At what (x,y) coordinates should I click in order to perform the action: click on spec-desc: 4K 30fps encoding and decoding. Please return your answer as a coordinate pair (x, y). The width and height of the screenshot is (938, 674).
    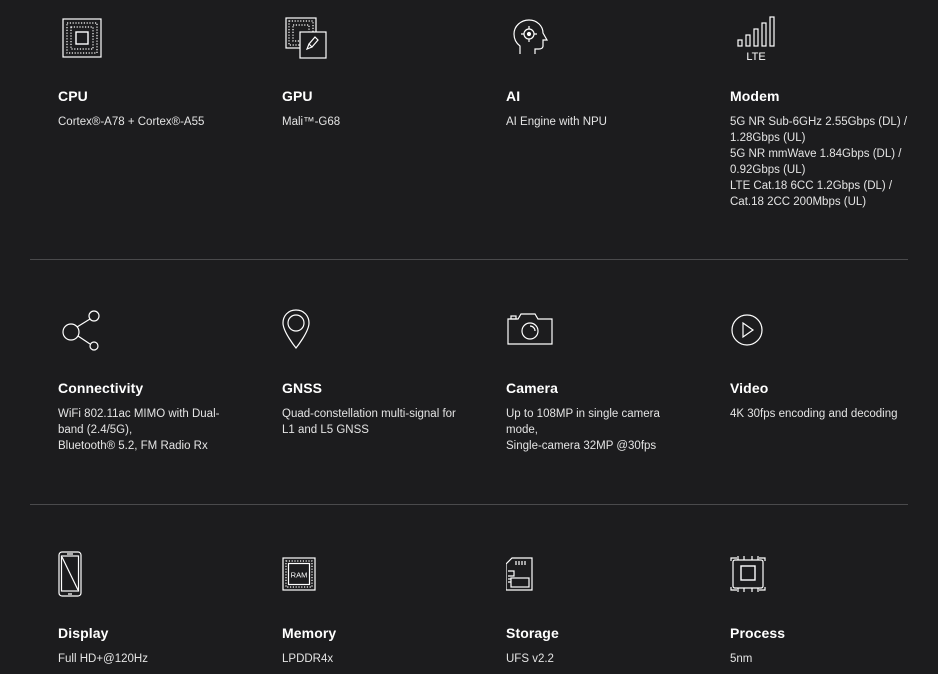
    Looking at the image, I should click on (820, 414).